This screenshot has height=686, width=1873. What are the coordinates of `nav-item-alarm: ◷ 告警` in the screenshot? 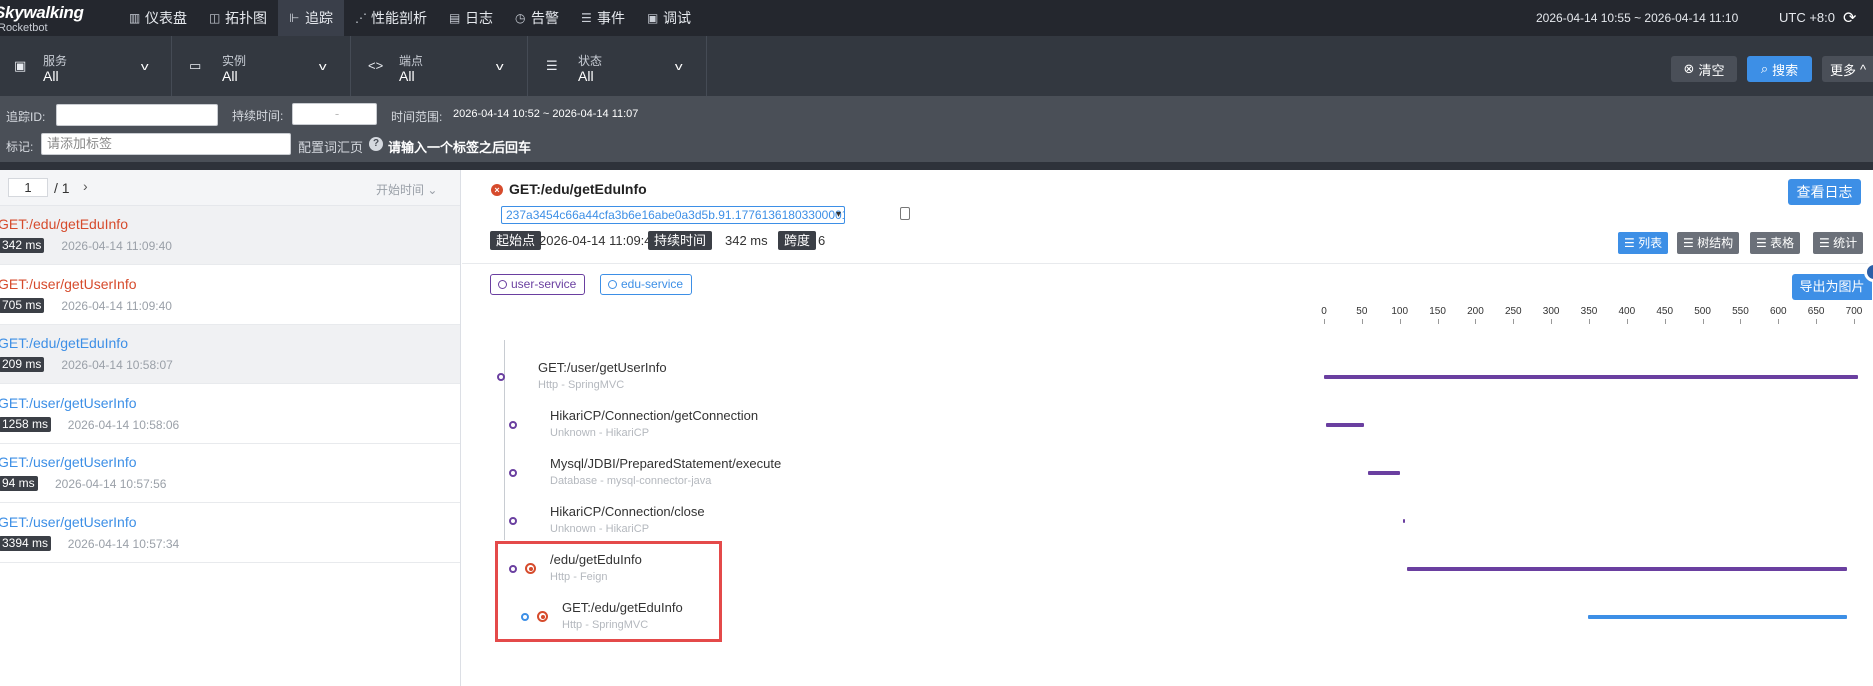 It's located at (537, 18).